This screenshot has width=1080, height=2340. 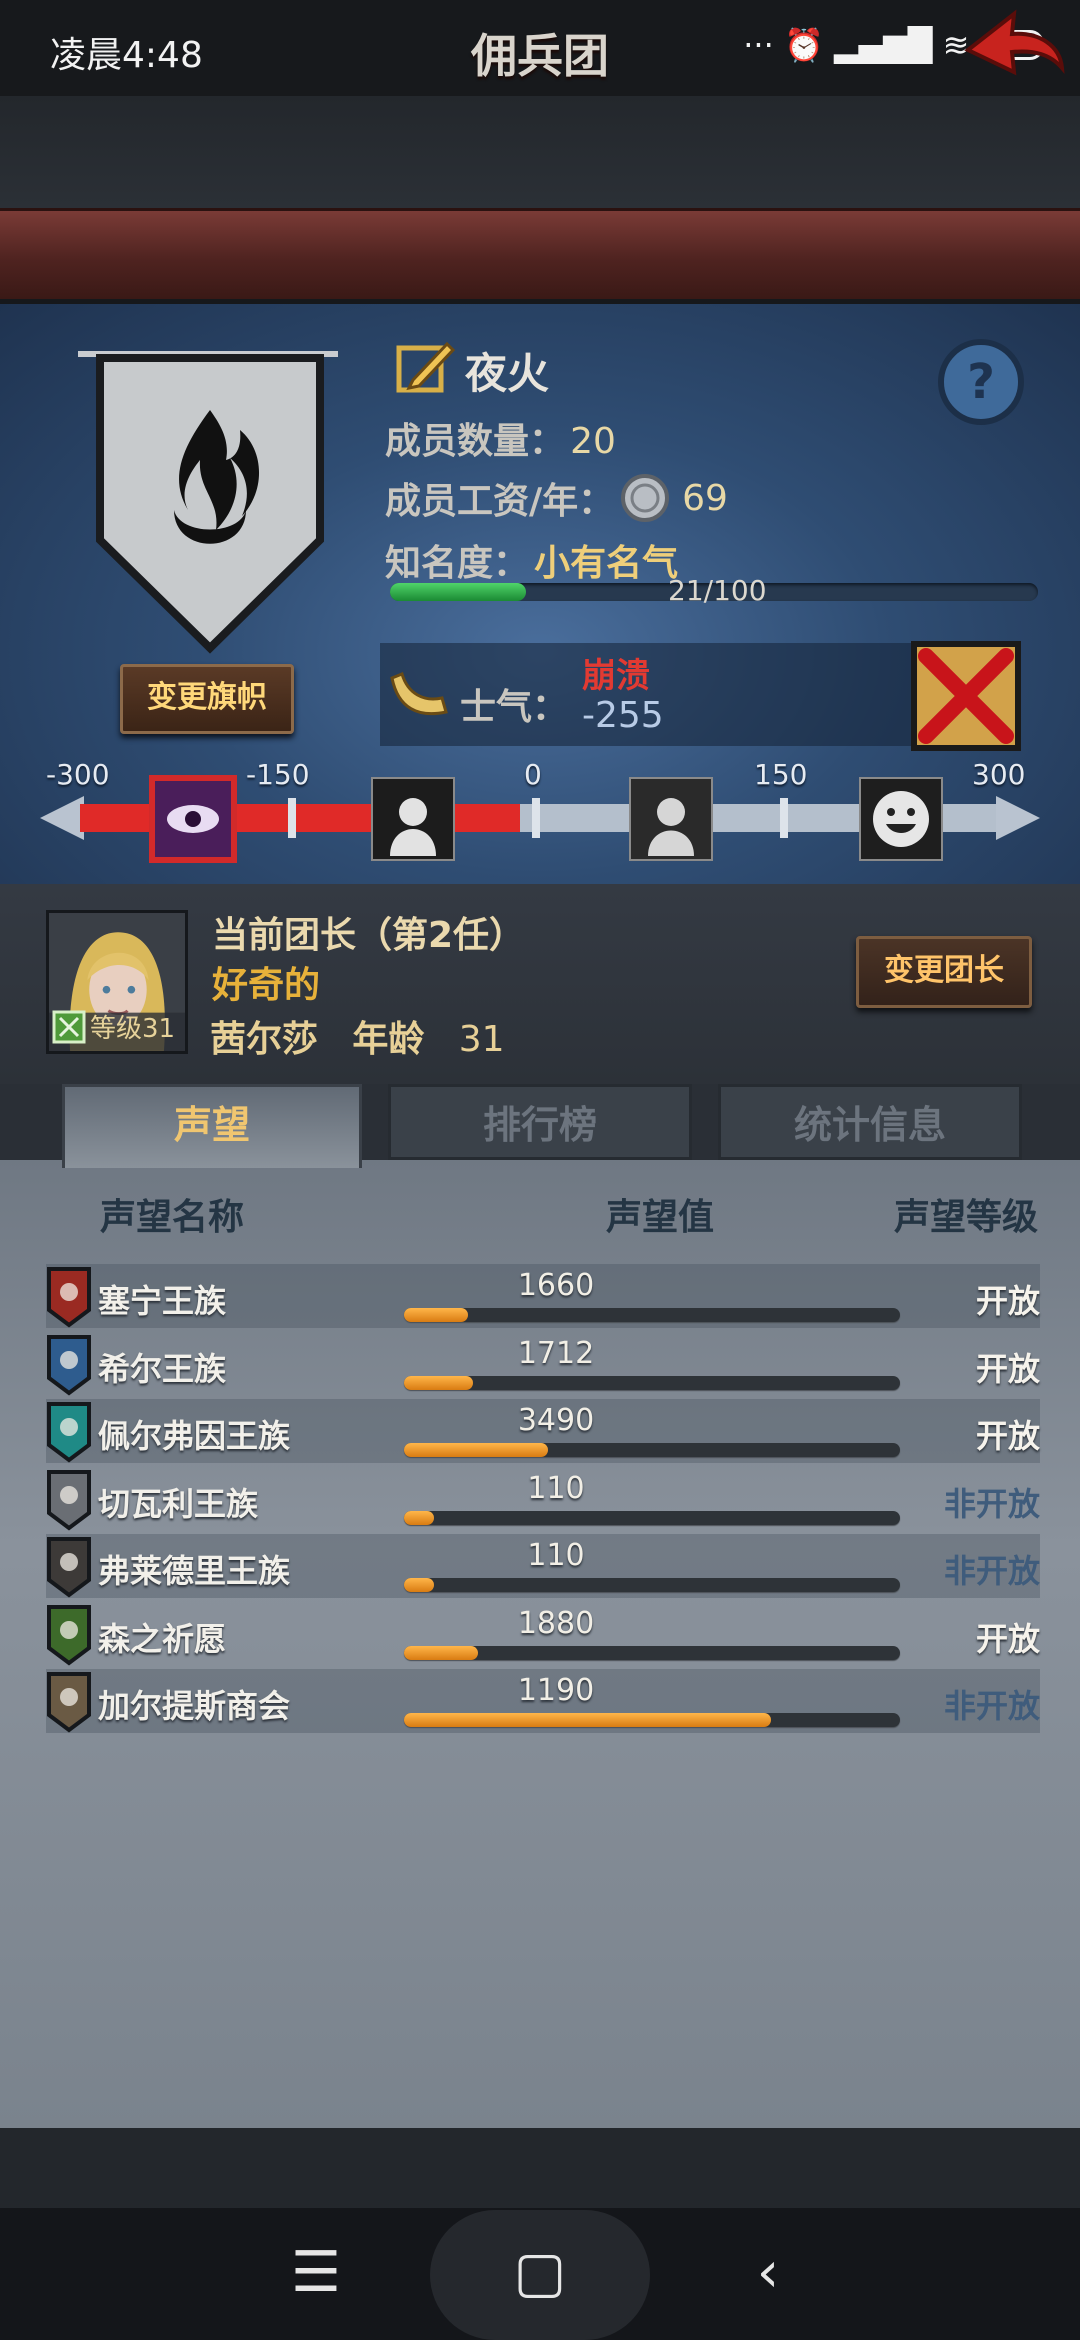 What do you see at coordinates (556, 1420) in the screenshot?
I see `reputation-value: 3490` at bounding box center [556, 1420].